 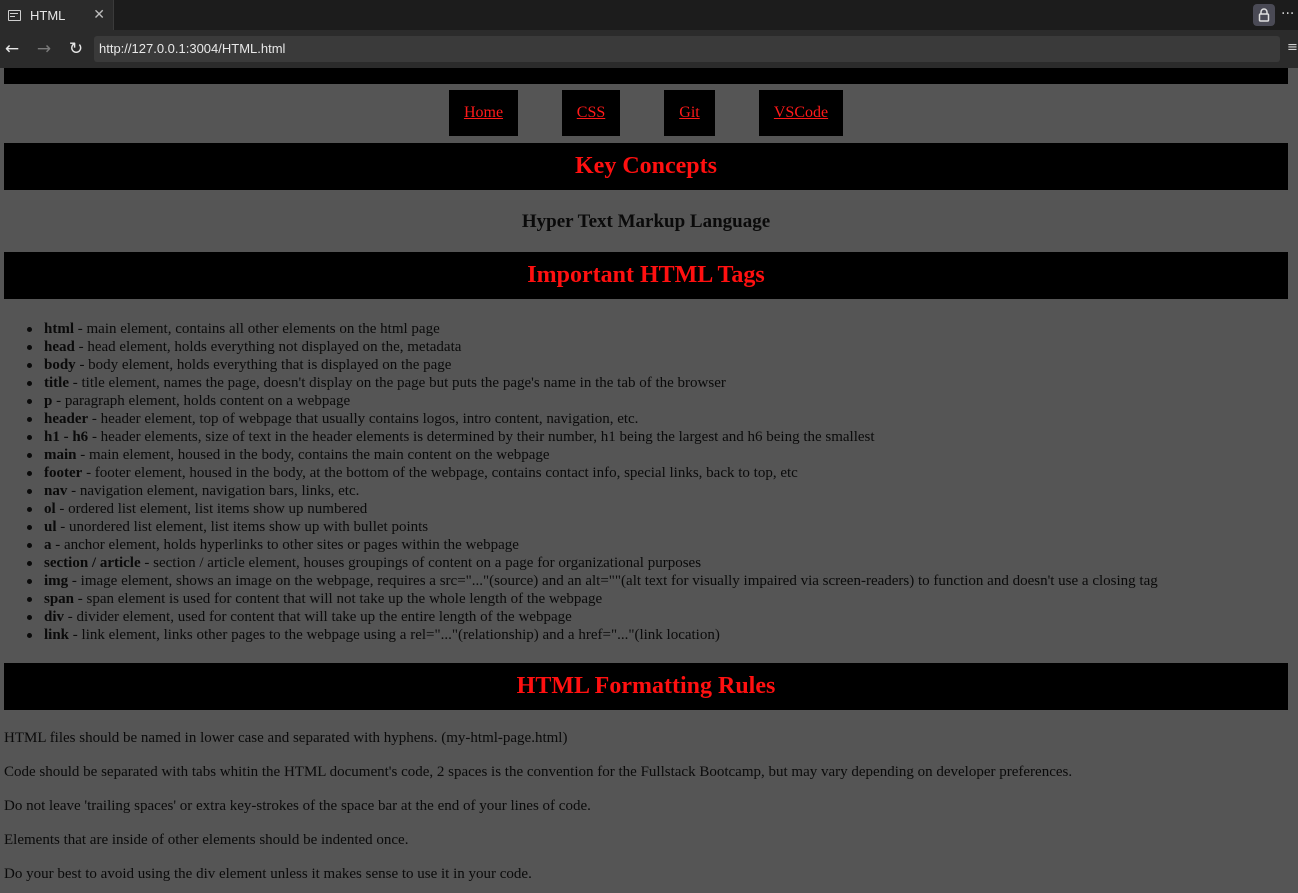 What do you see at coordinates (48, 545) in the screenshot?
I see `tag-name: a` at bounding box center [48, 545].